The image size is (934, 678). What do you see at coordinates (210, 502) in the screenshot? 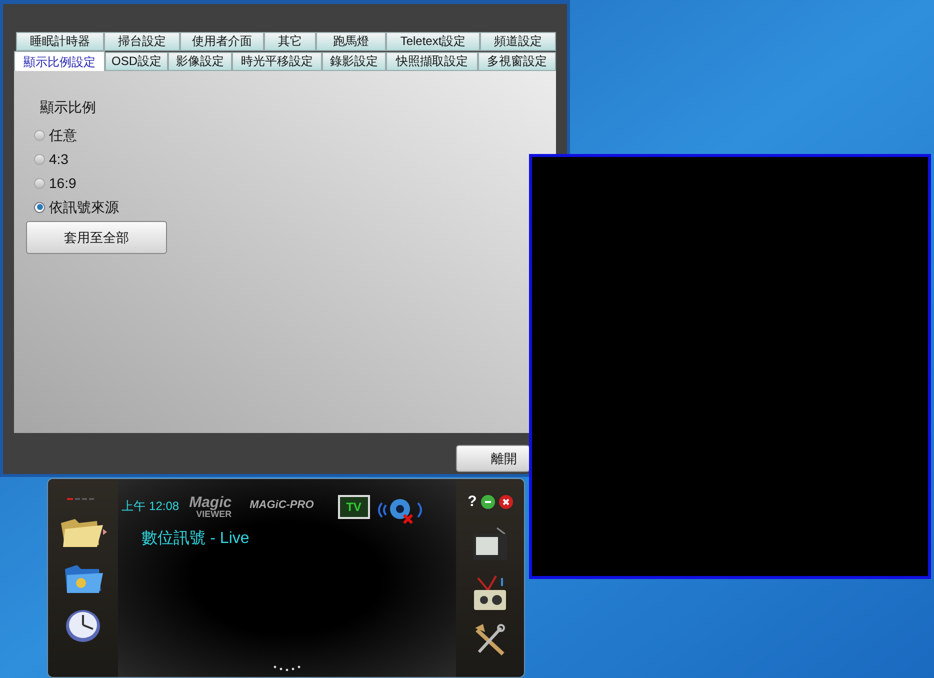
I see `logo-text: Magic` at bounding box center [210, 502].